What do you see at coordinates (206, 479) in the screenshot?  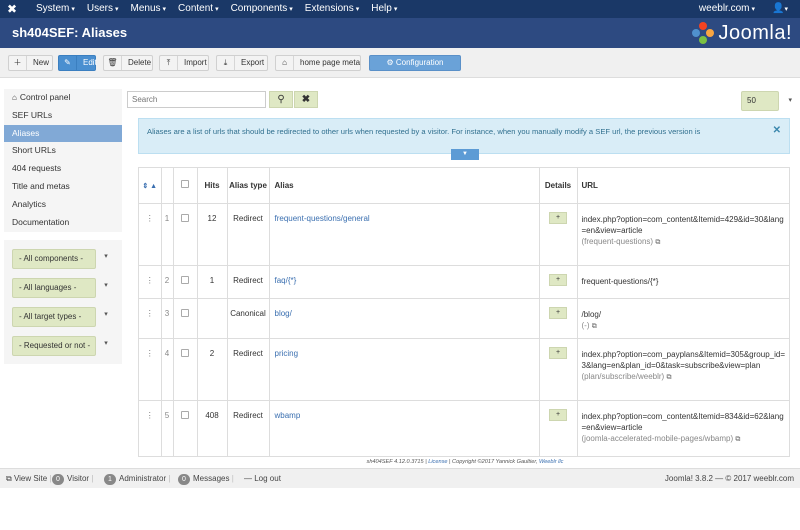 I see `messages-count: 0 Messages |` at bounding box center [206, 479].